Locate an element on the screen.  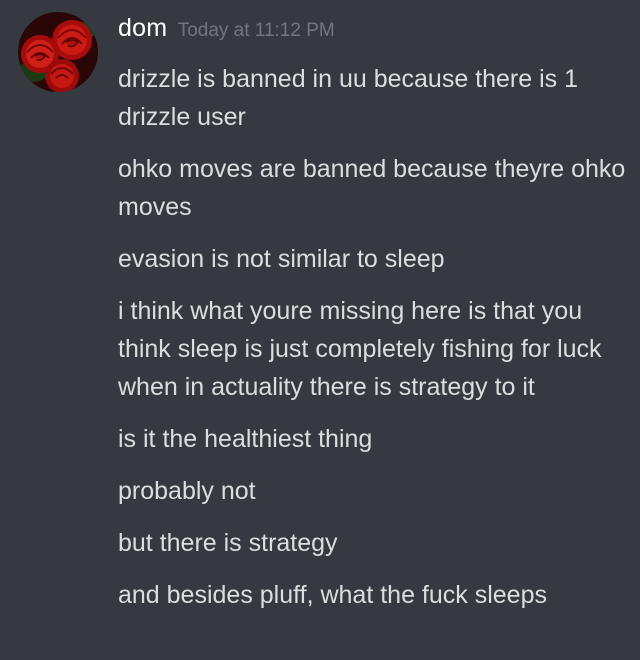
roses-avatar-icon is located at coordinates (58, 52).